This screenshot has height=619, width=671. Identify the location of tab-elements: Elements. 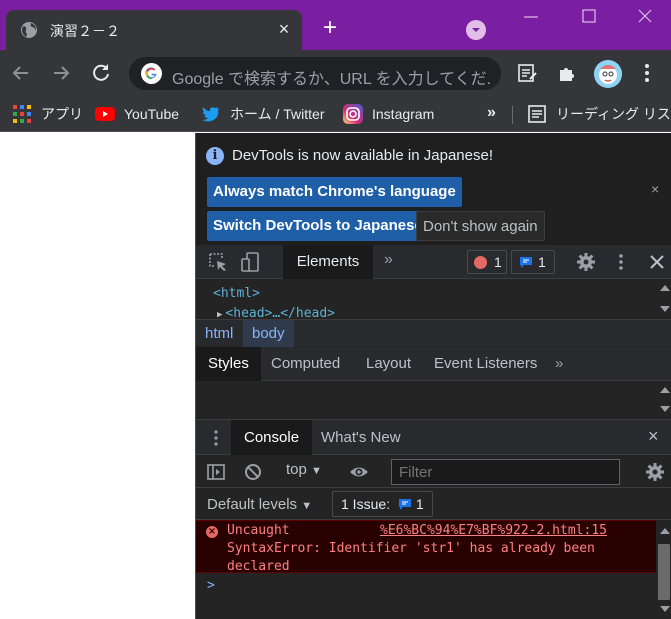
(328, 262).